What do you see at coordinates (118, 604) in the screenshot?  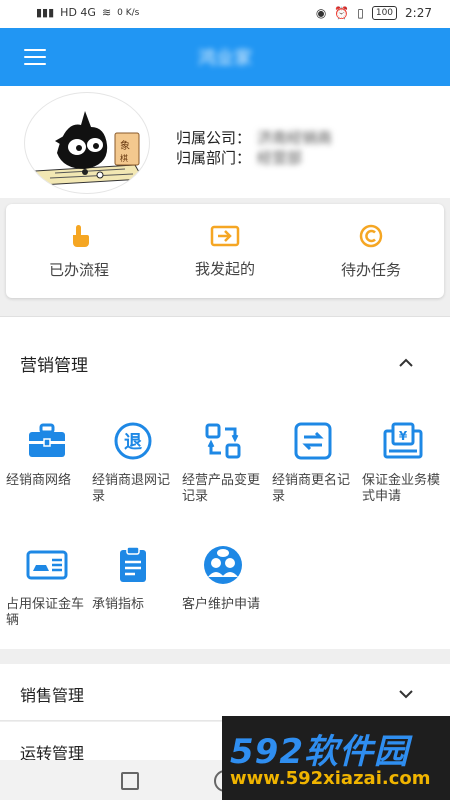 I see `grid-item-label: 承销指标` at bounding box center [118, 604].